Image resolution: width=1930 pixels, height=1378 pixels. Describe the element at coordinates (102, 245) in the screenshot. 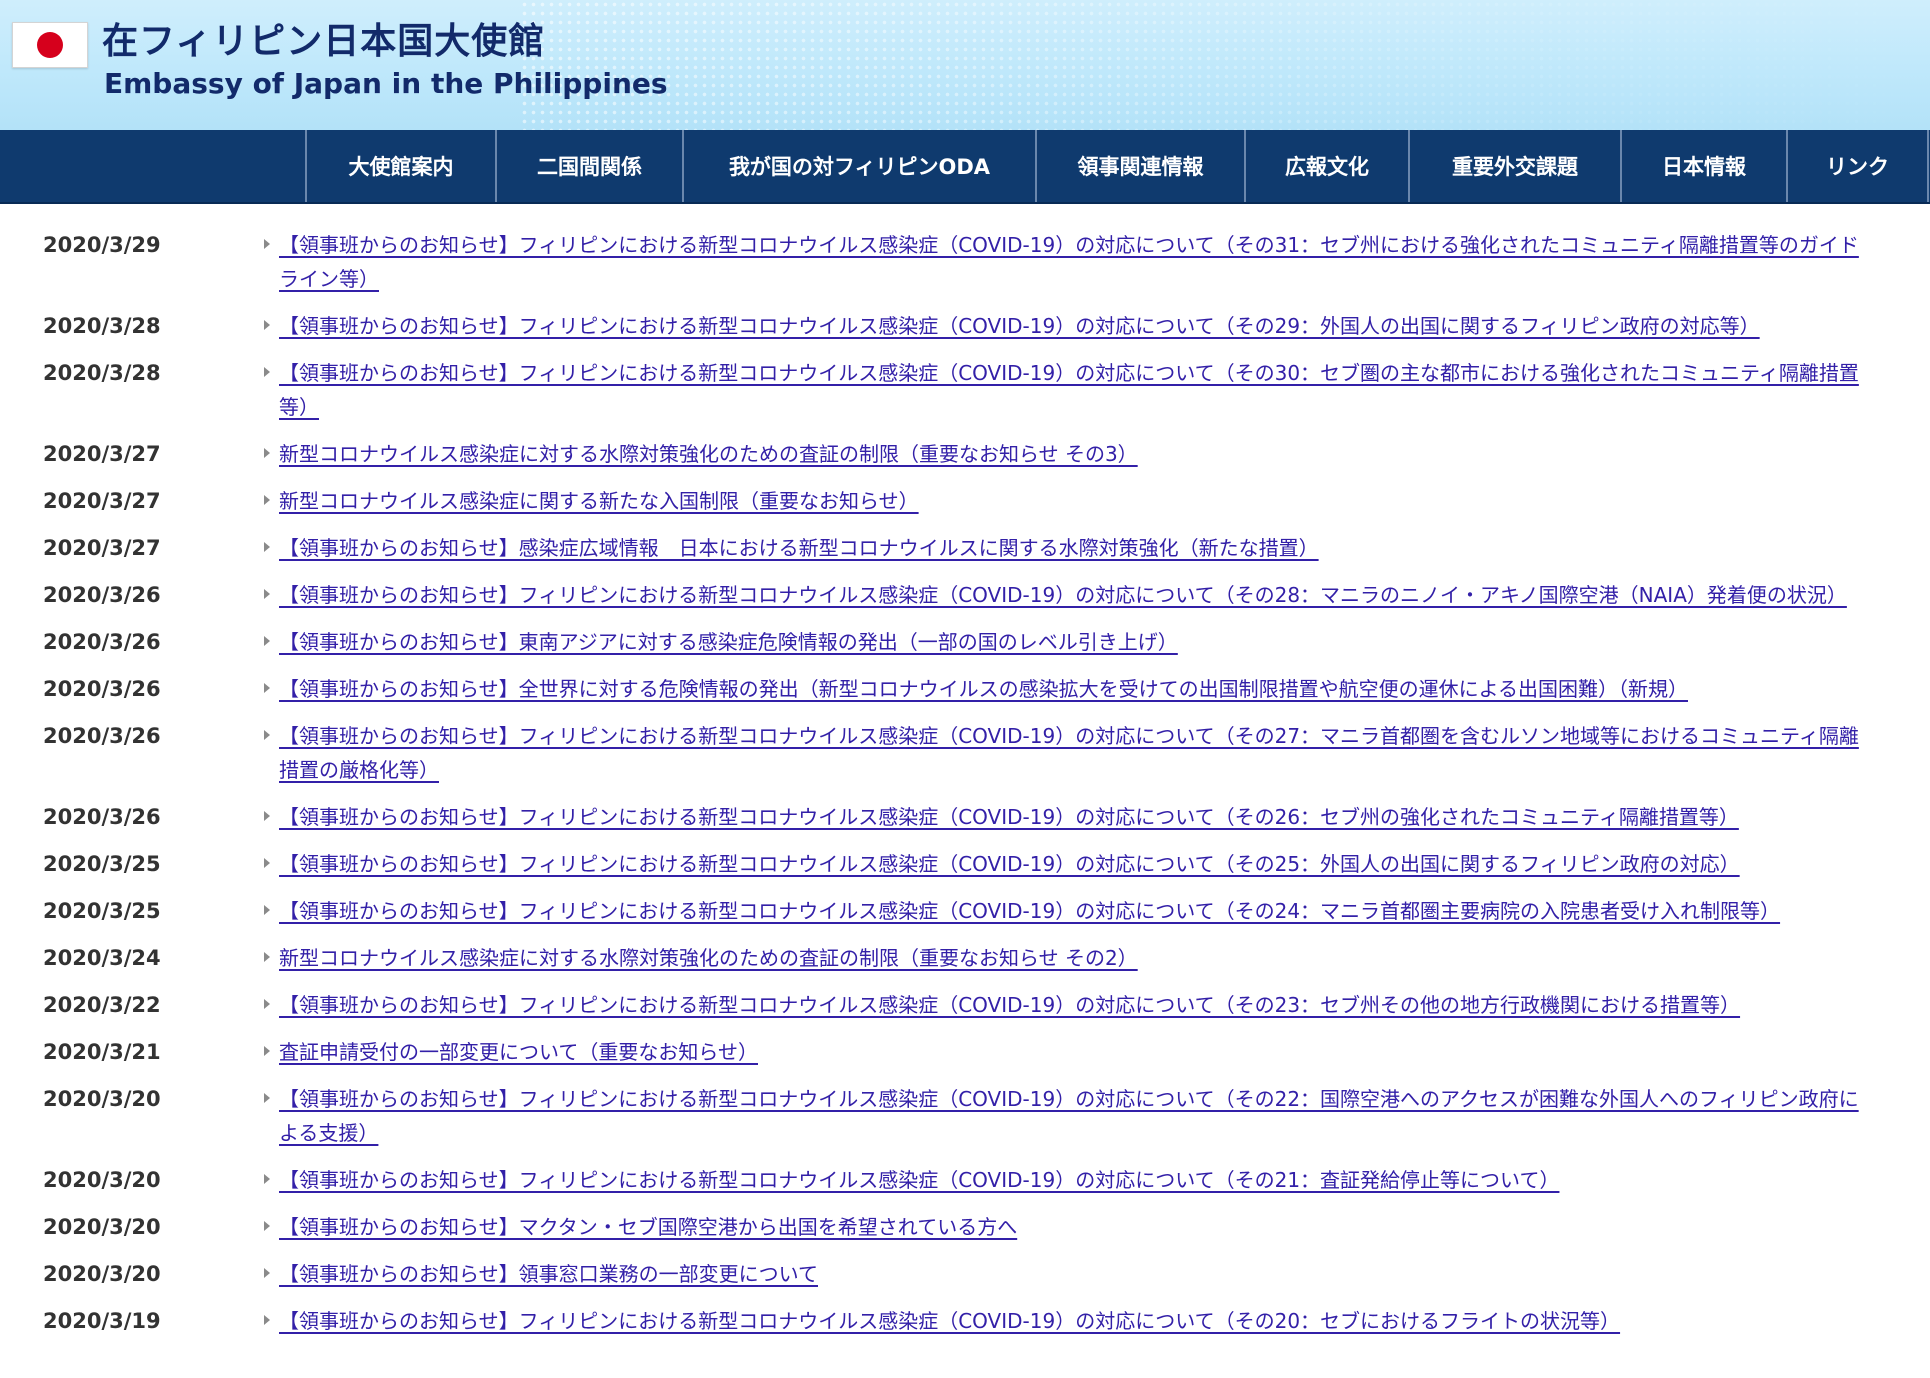

I see `news-date: 2020/3/29` at that location.